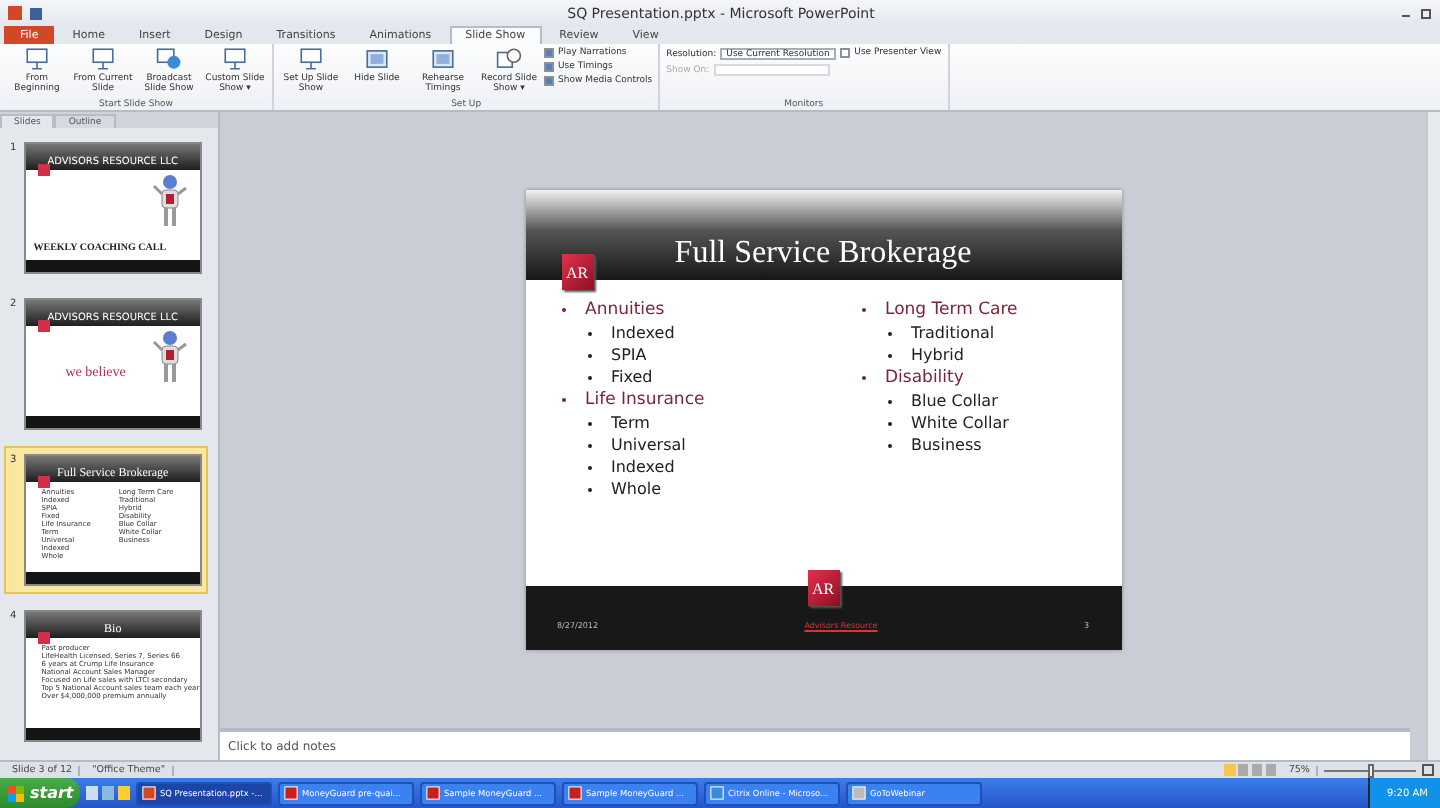 This screenshot has height=808, width=1440. I want to click on sub-bullet-item: Hybrid, so click(981, 355).